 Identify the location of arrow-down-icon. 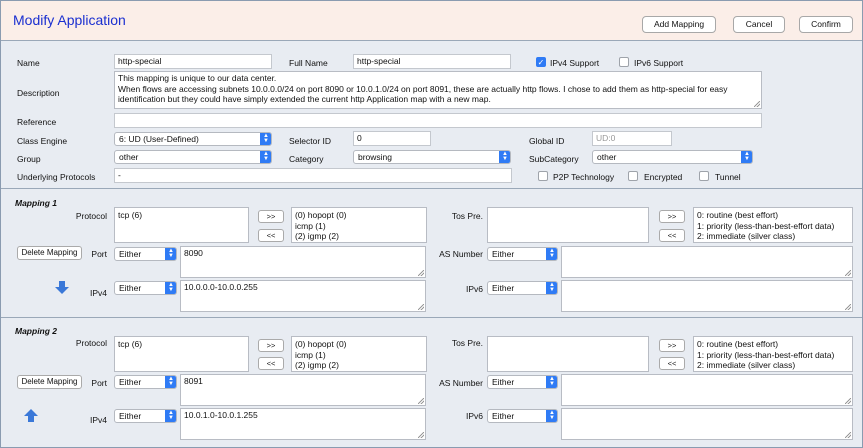
(62, 288).